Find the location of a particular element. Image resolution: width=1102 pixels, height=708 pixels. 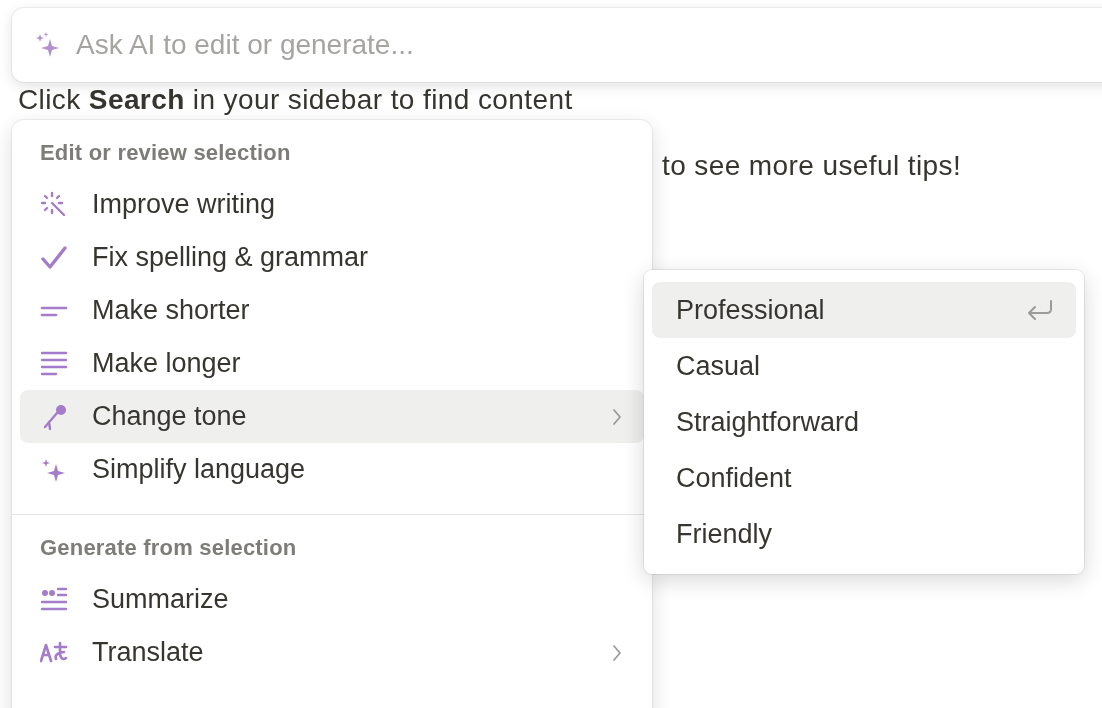

menu-item: Friendly is located at coordinates (864, 534).